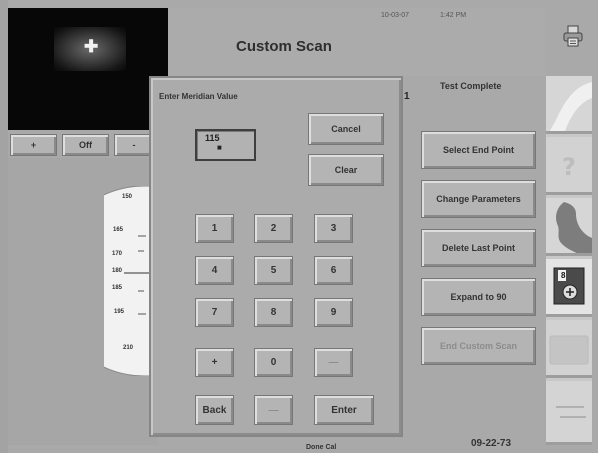  What do you see at coordinates (214, 362) in the screenshot?
I see `key-plus: +` at bounding box center [214, 362].